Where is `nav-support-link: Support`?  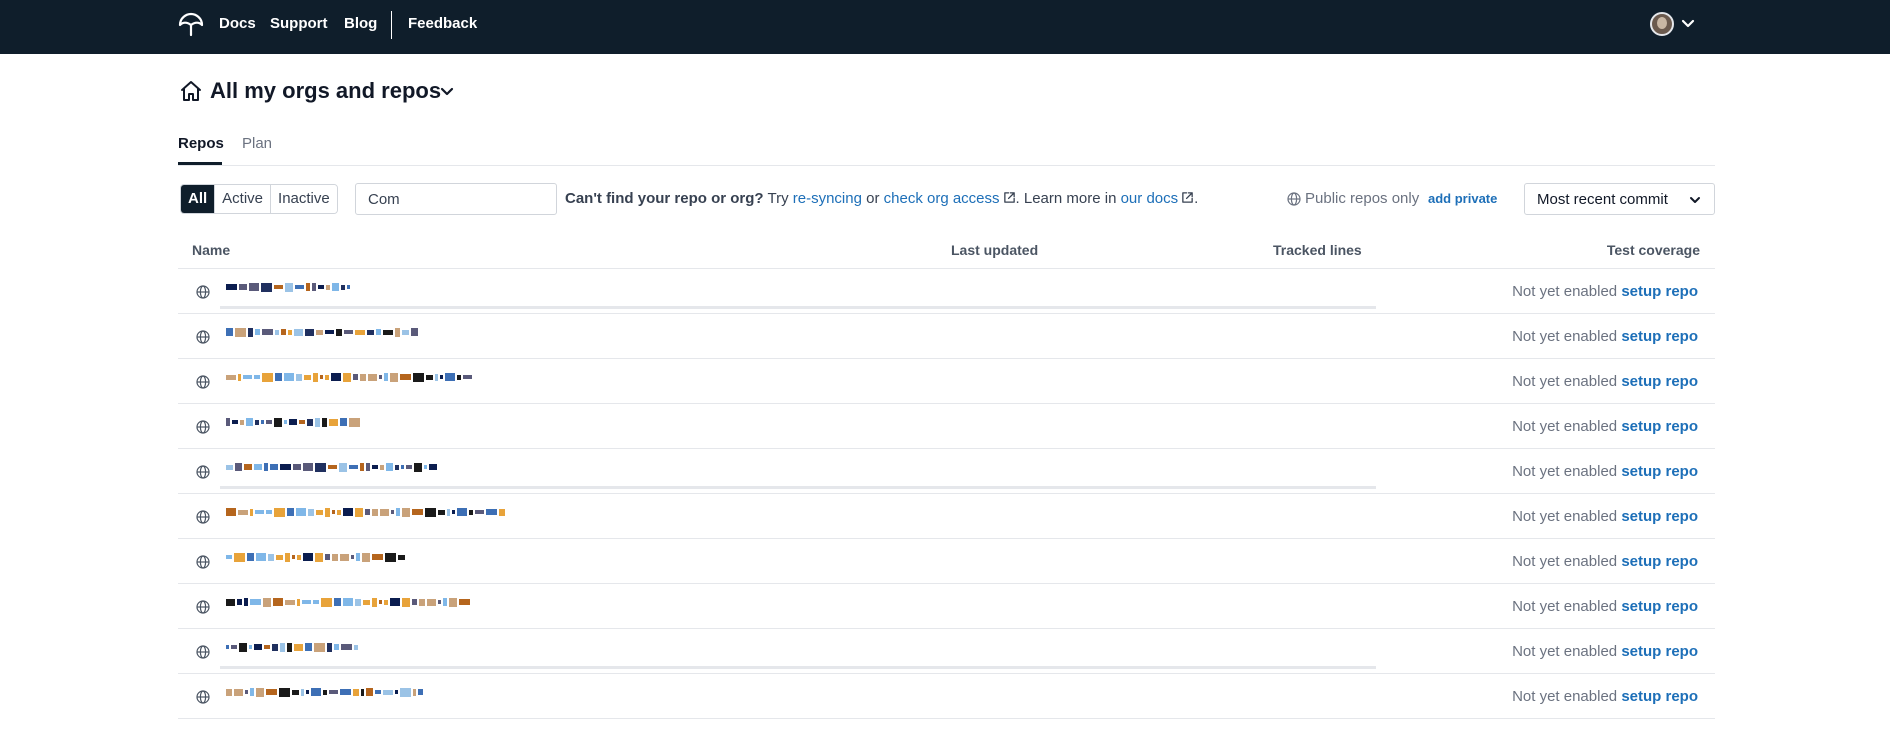
nav-support-link: Support is located at coordinates (299, 23).